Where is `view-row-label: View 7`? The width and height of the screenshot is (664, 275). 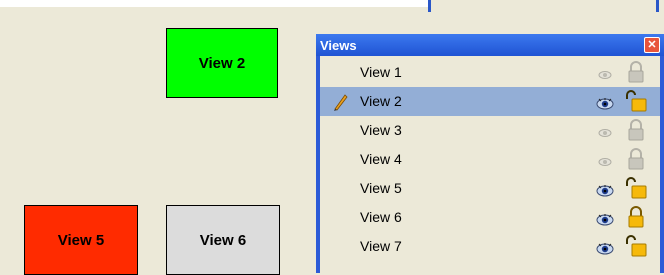 view-row-label: View 7 is located at coordinates (381, 246).